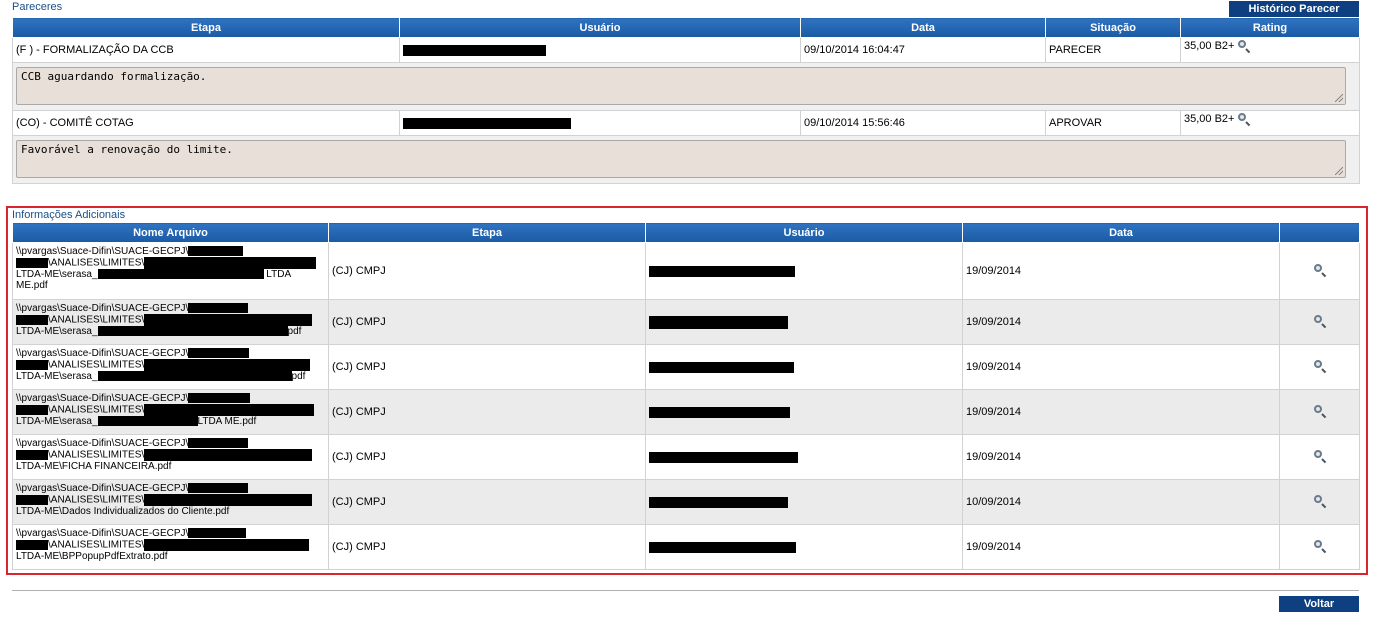 This screenshot has height=620, width=1377. I want to click on parecer-data: 09/10/2014 16:04:47, so click(923, 50).